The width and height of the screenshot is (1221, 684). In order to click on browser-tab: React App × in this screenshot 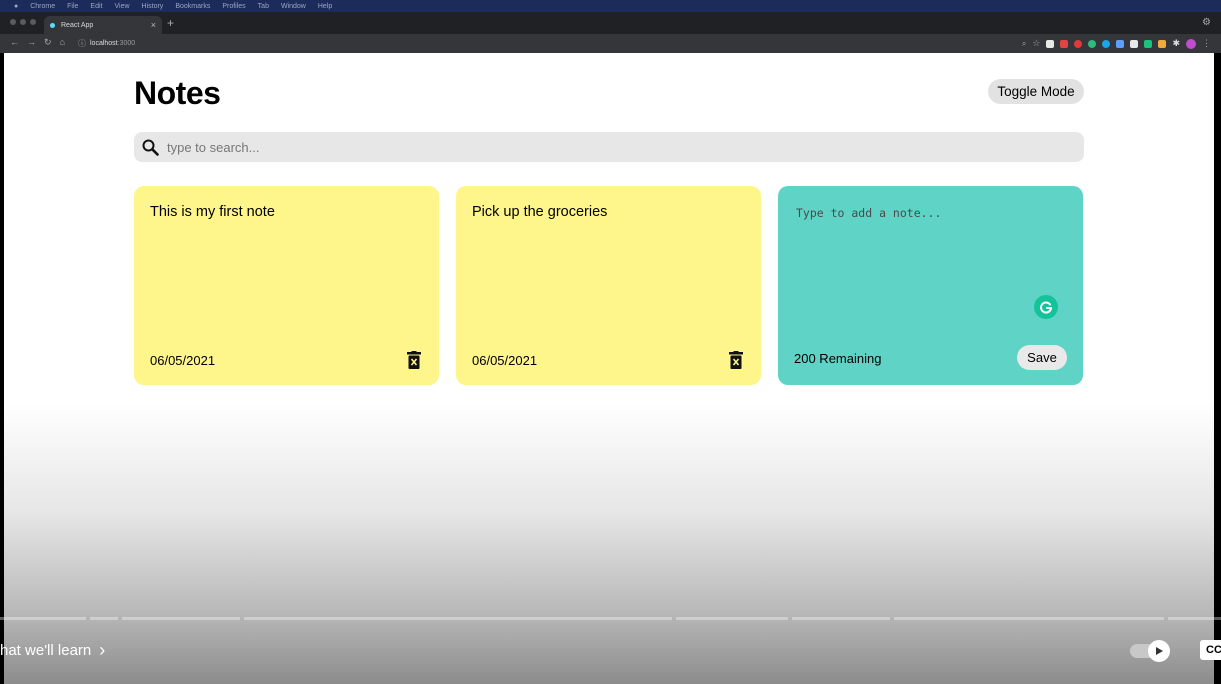, I will do `click(103, 25)`.